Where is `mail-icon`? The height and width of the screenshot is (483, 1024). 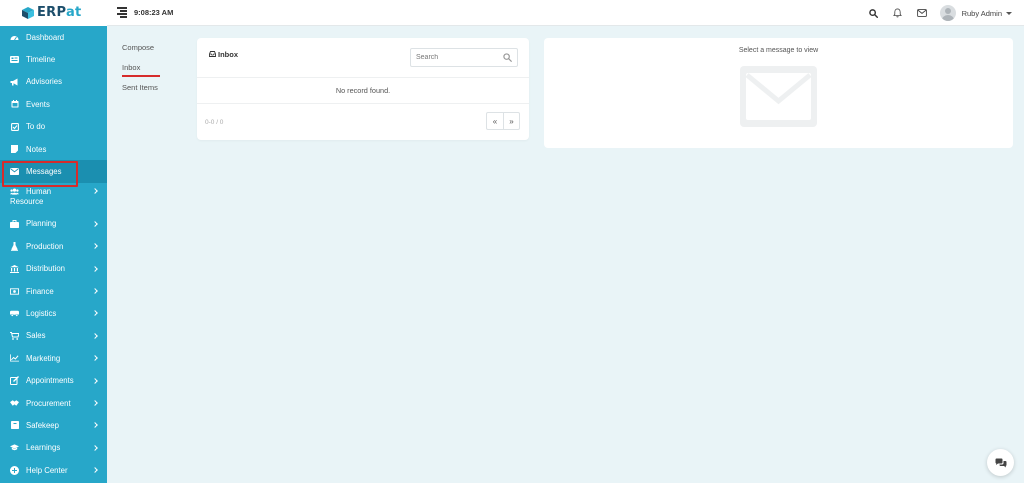 mail-icon is located at coordinates (922, 13).